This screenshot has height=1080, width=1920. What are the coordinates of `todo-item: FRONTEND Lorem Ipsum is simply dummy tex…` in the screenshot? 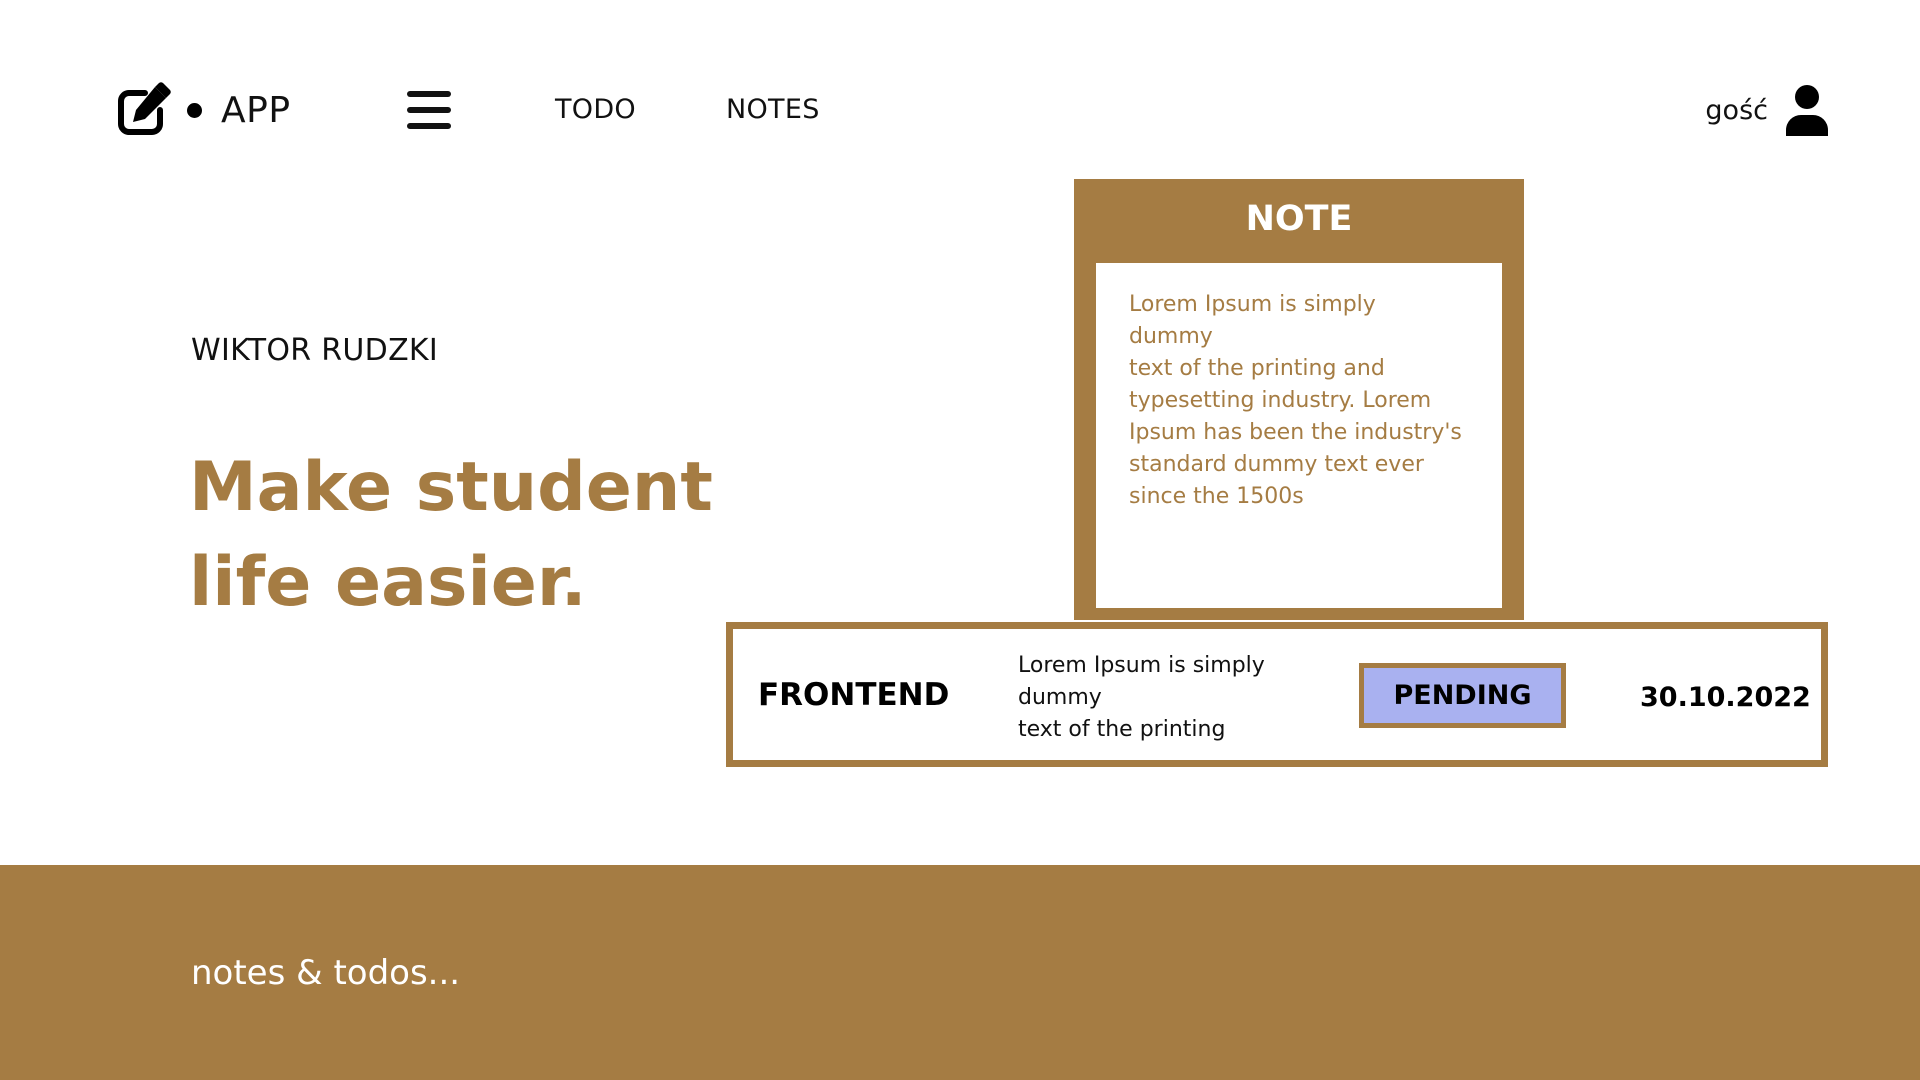 It's located at (1277, 694).